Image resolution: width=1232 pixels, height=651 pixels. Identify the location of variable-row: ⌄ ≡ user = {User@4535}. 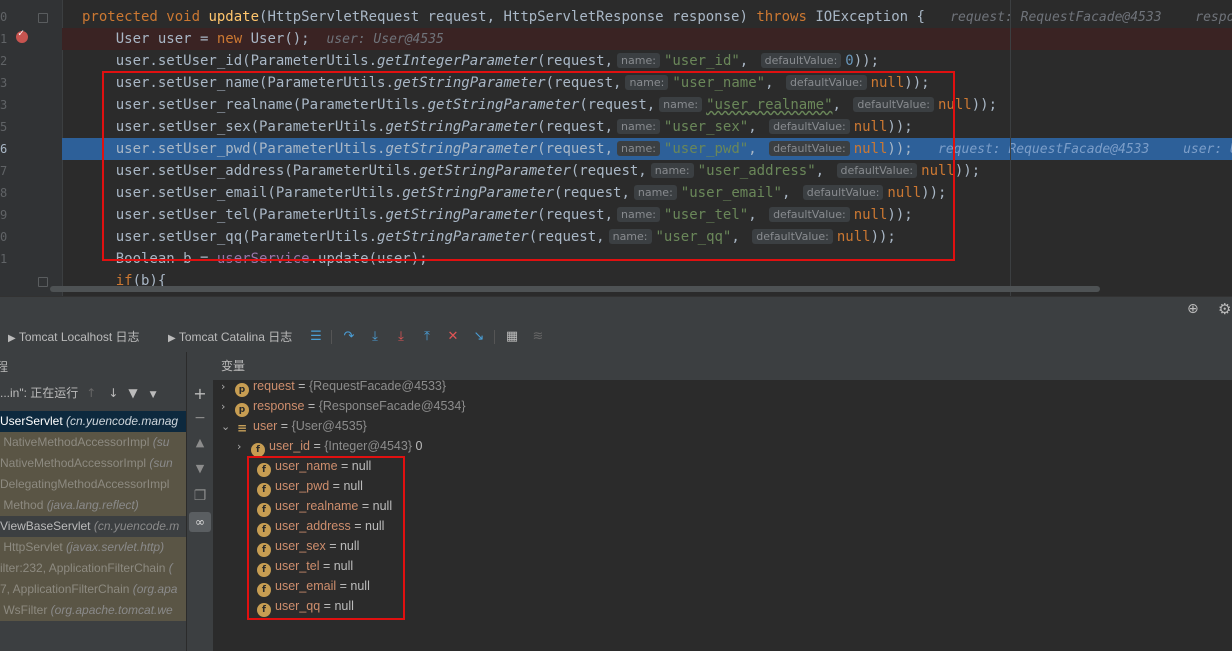
(294, 426).